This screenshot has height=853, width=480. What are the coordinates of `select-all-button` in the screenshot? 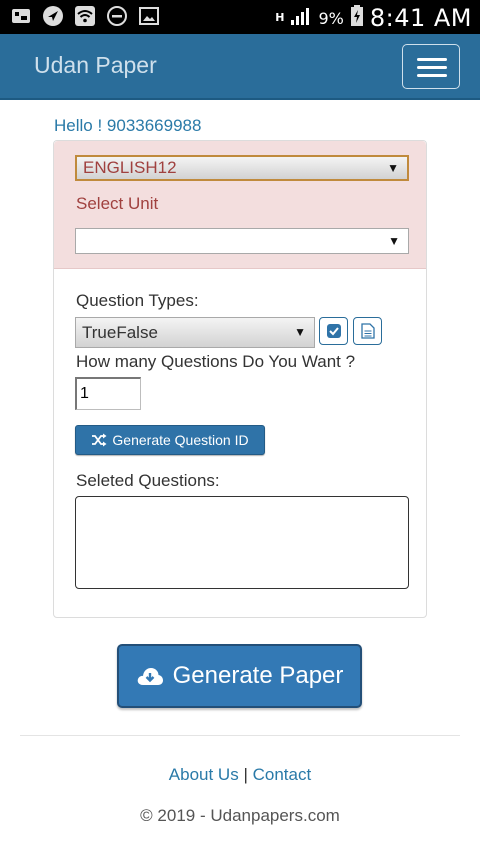 It's located at (333, 331).